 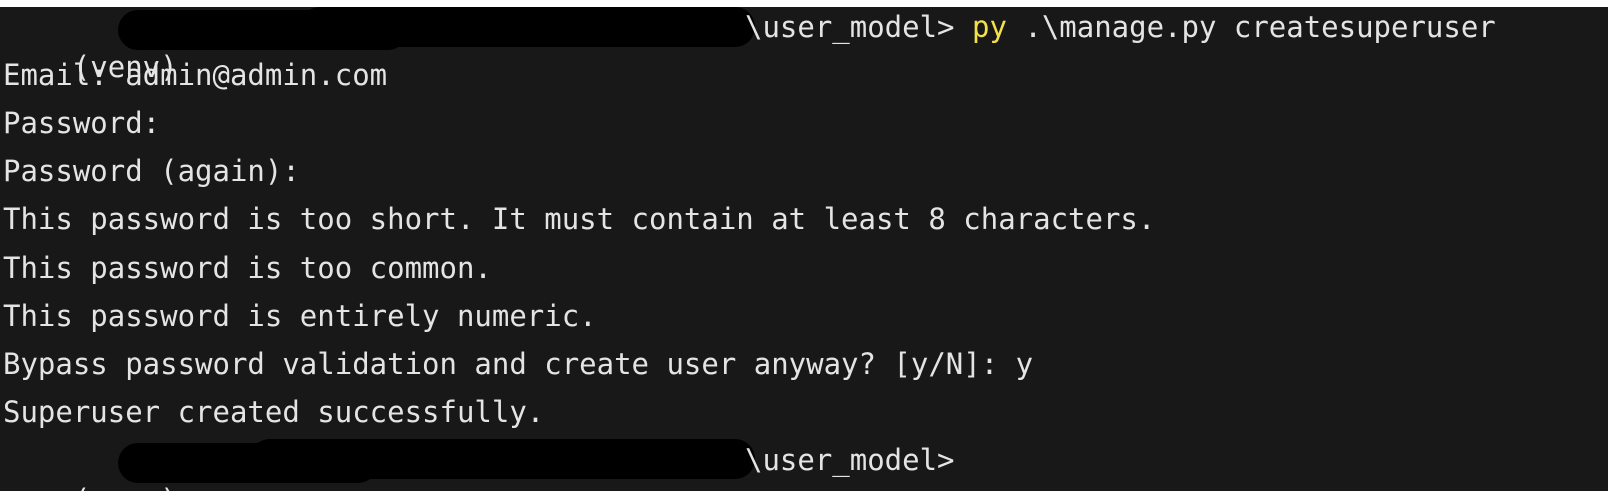 What do you see at coordinates (151, 171) in the screenshot?
I see `output-line: Password (again):` at bounding box center [151, 171].